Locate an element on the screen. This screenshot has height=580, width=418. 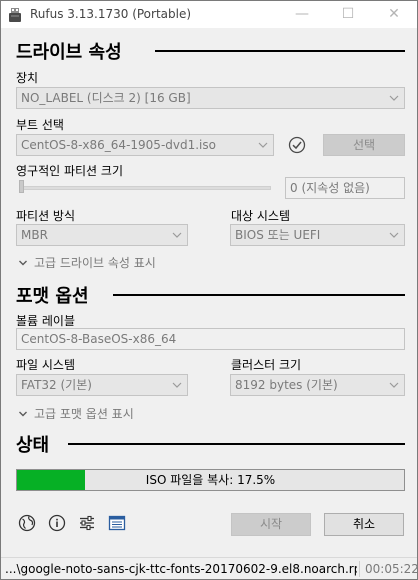
advanced-format-toggle-label: 고급 포맷 옵션 표시 is located at coordinates (84, 414).